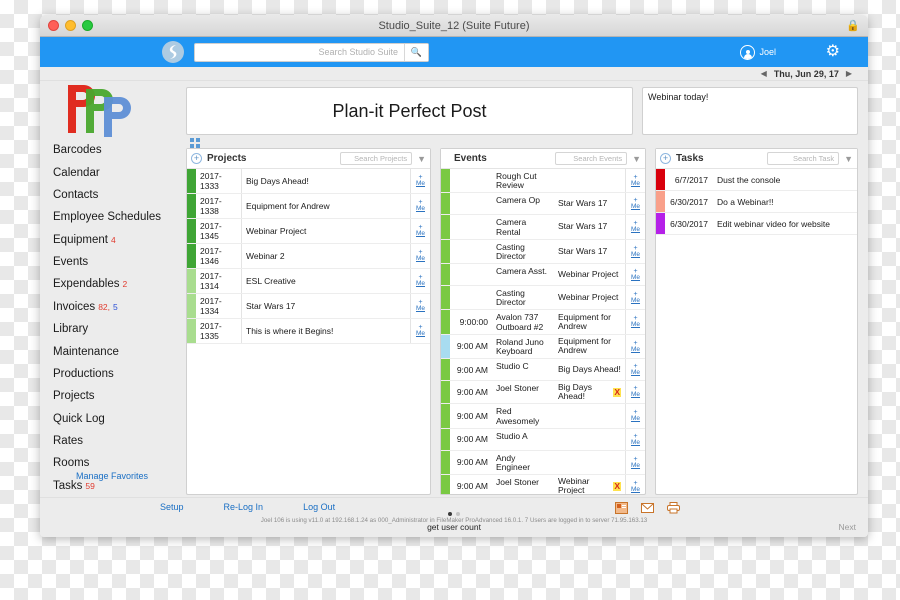 This screenshot has width=900, height=600. What do you see at coordinates (118, 195) in the screenshot?
I see `sidebar-item-contacts: Contacts` at bounding box center [118, 195].